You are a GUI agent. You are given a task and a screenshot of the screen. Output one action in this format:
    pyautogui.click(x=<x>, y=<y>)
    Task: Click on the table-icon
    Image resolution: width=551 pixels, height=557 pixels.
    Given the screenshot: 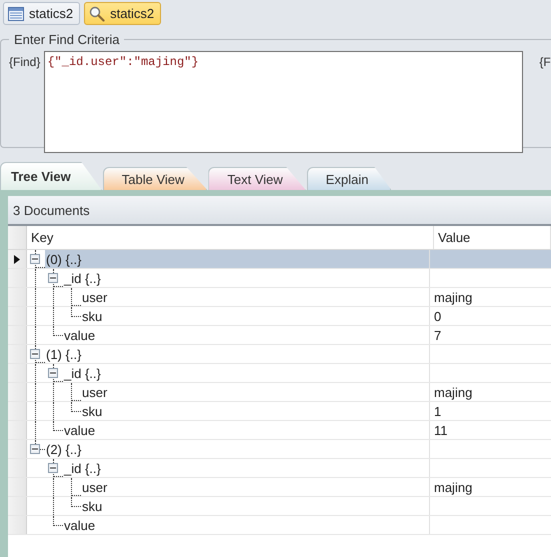 What is the action you would take?
    pyautogui.click(x=16, y=13)
    